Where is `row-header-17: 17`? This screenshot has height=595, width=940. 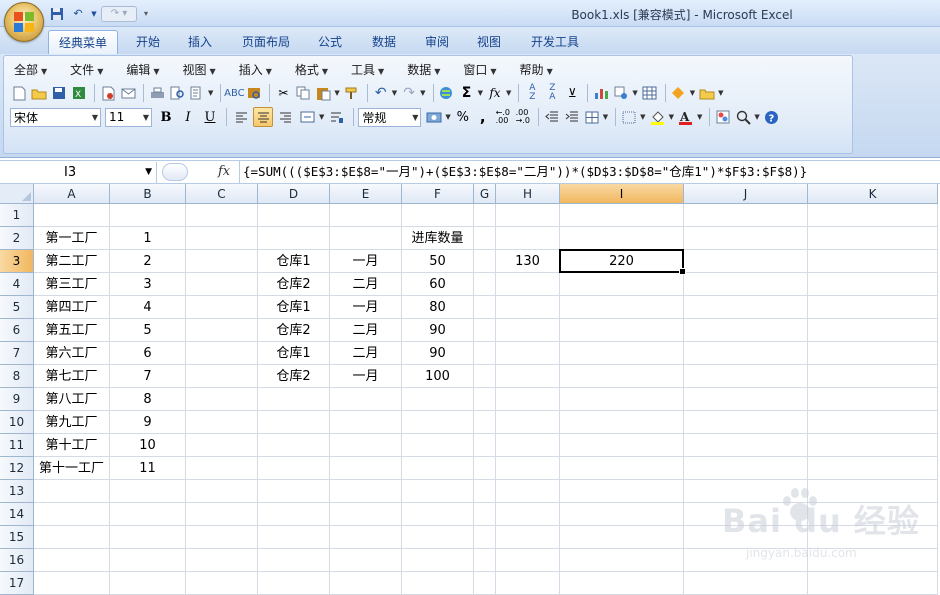 row-header-17: 17 is located at coordinates (17, 583).